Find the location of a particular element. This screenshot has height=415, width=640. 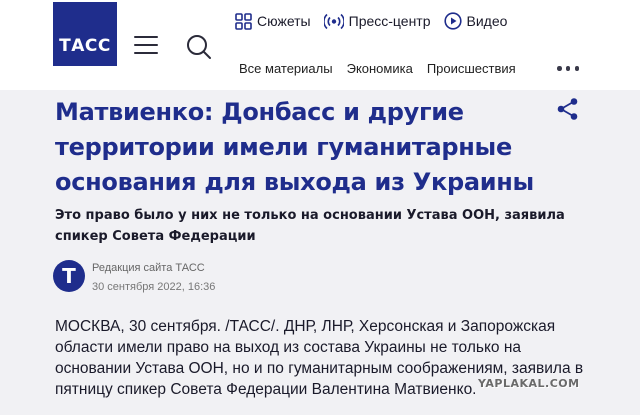

sub-navigation: Все материалы Экономика Происшествия is located at coordinates (384, 68).